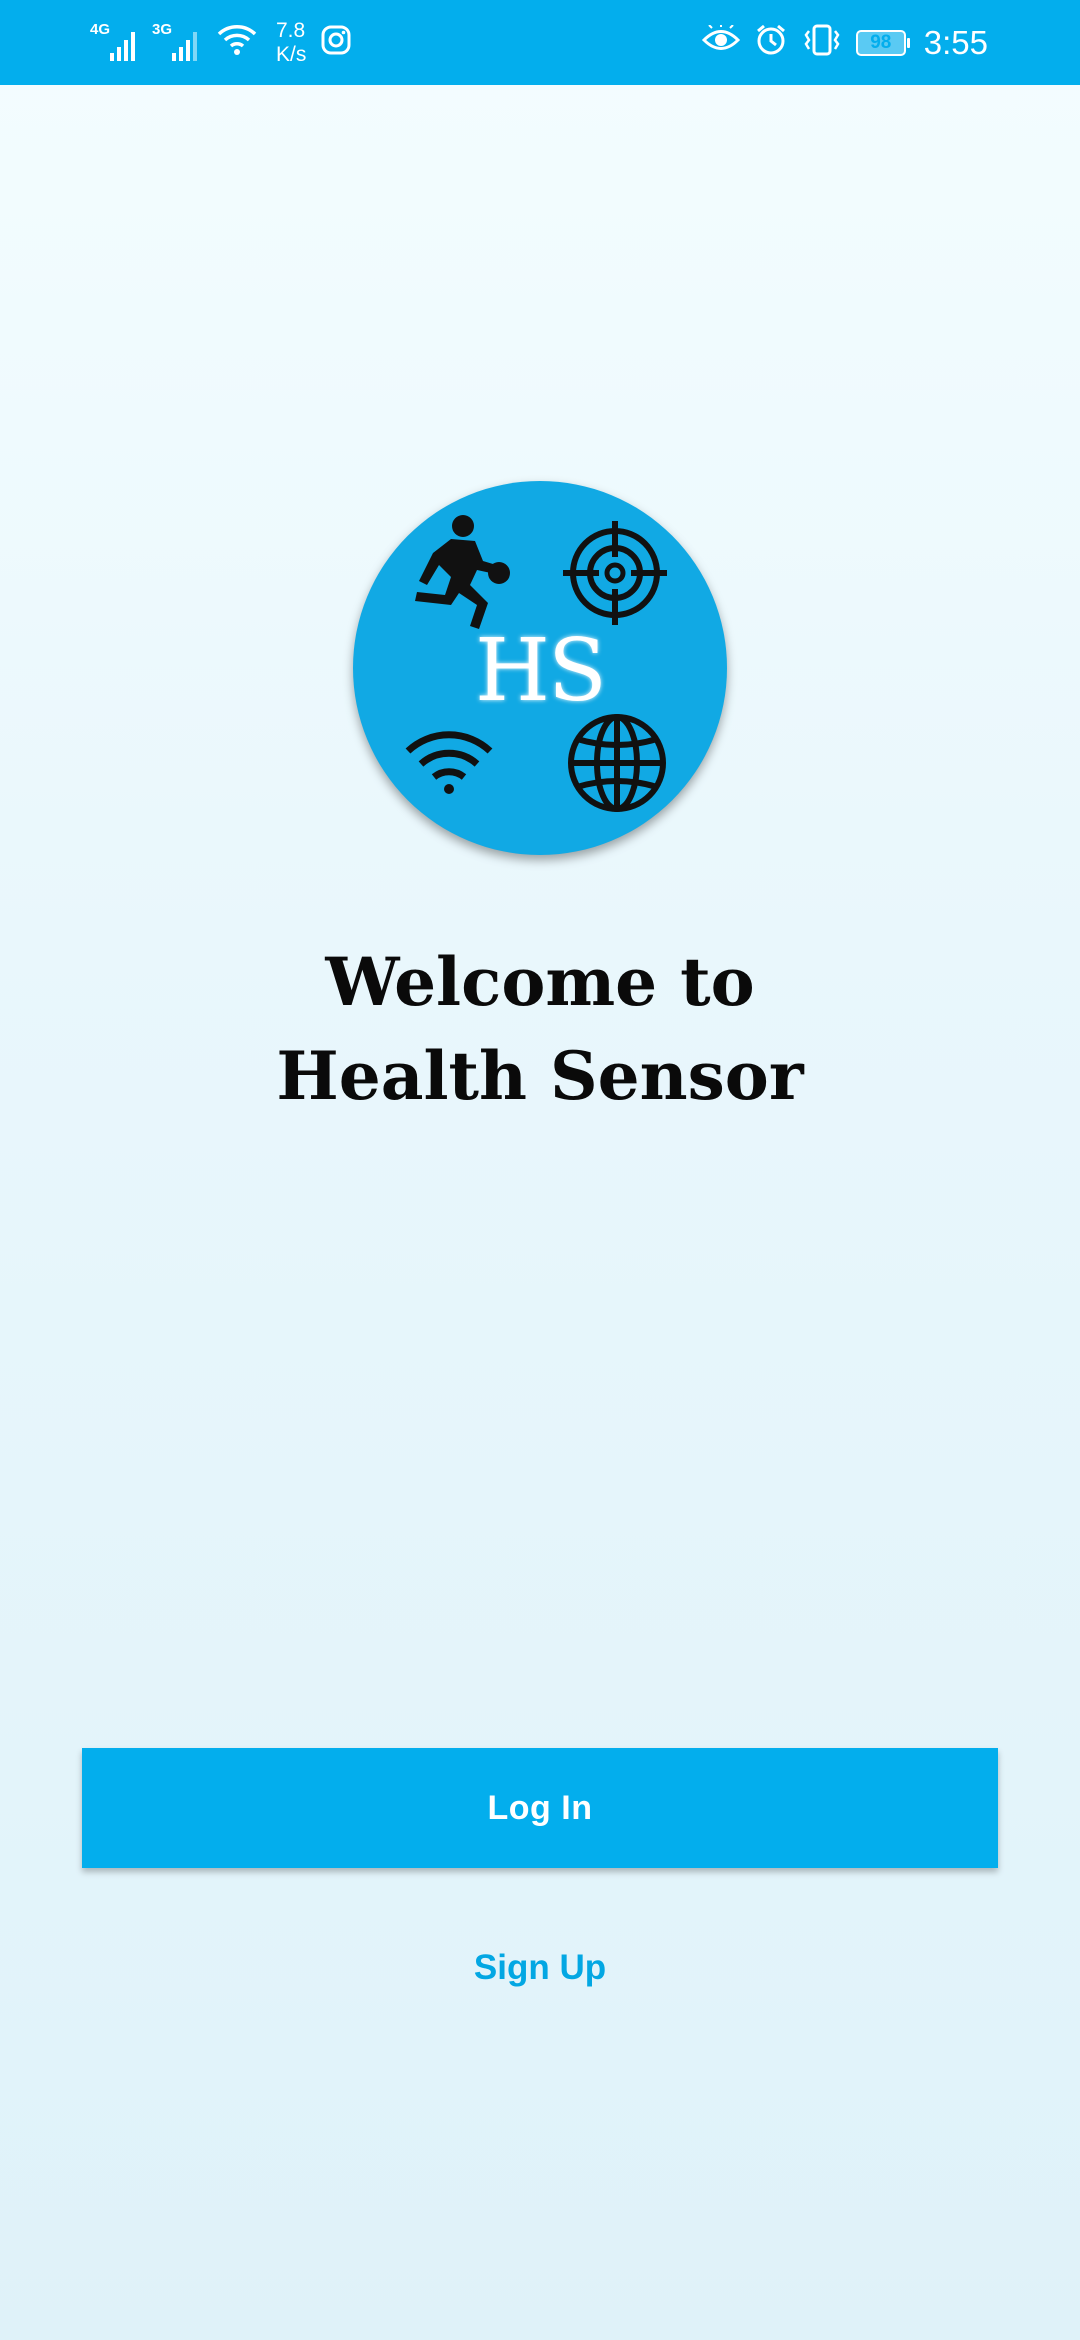 The image size is (1080, 2340). I want to click on status-bar-right: 98 3:55, so click(844, 42).